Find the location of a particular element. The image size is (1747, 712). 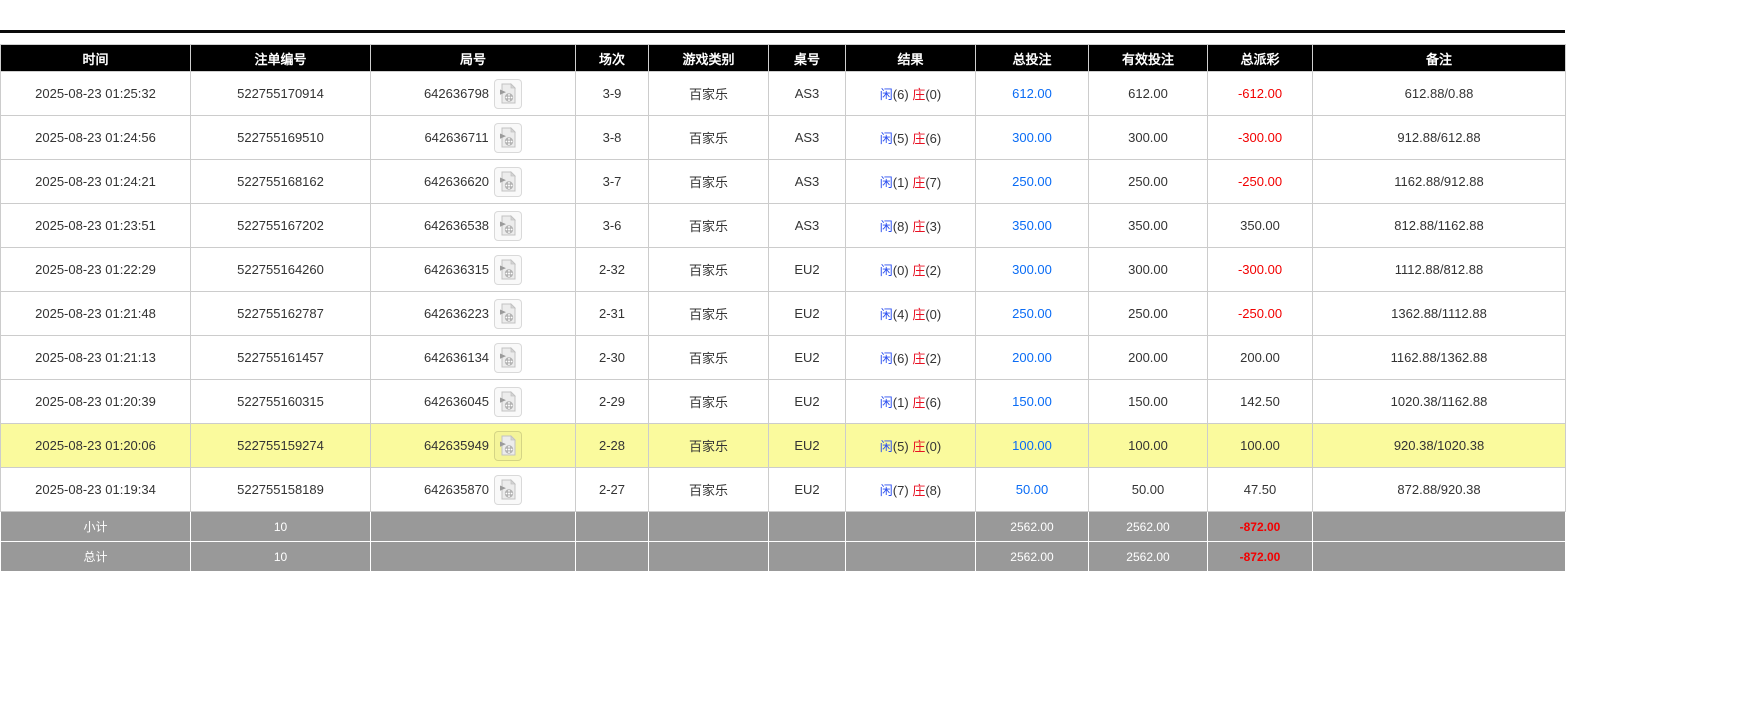

cell-bet-id: 522755168162 is located at coordinates (280, 181).